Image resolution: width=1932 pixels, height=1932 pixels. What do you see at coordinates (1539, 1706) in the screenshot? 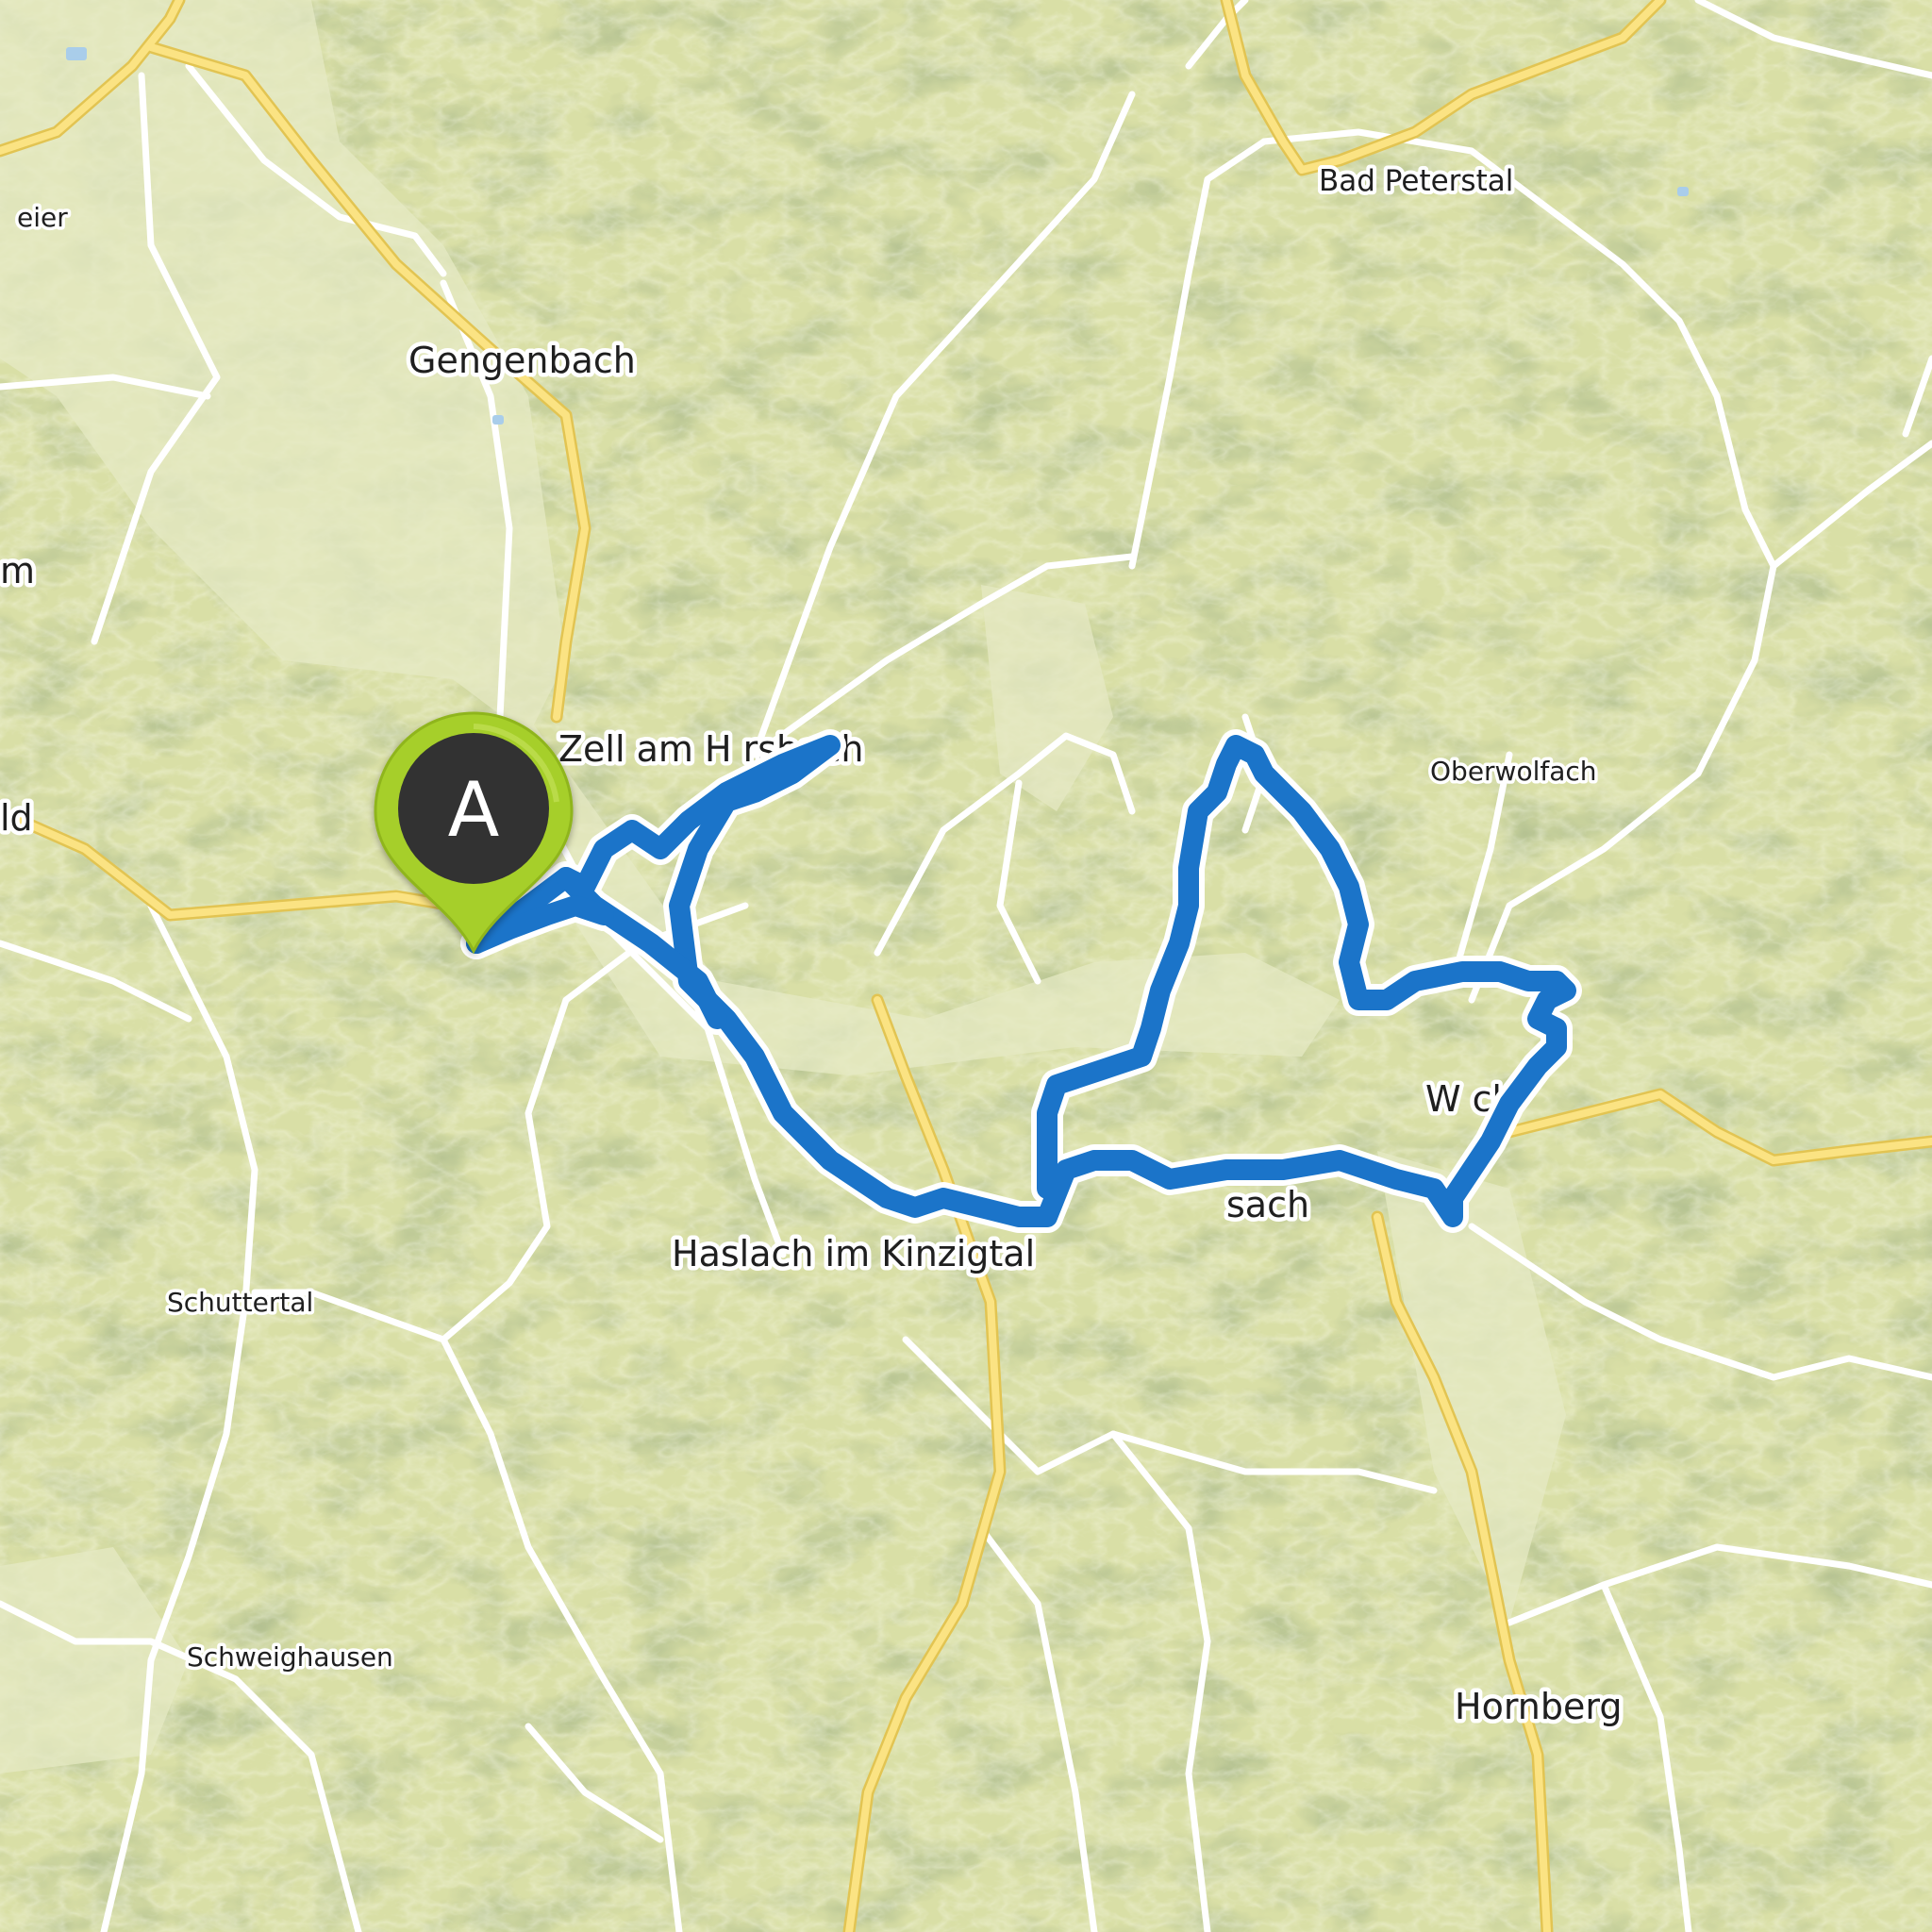
I see `place-label-hornberg: Hornberg` at bounding box center [1539, 1706].